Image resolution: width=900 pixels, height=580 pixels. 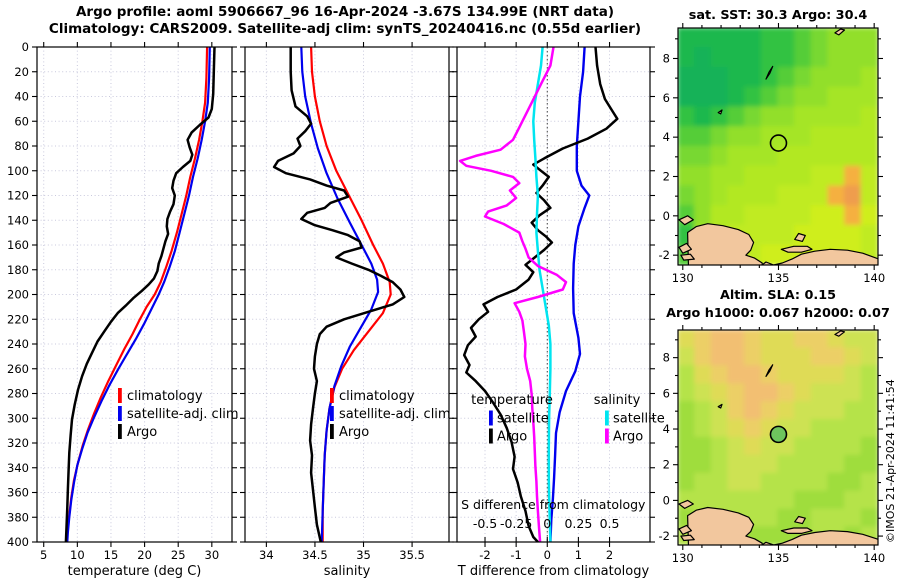 I want to click on difference-panel-xtick-label: -2, so click(x=484, y=555).